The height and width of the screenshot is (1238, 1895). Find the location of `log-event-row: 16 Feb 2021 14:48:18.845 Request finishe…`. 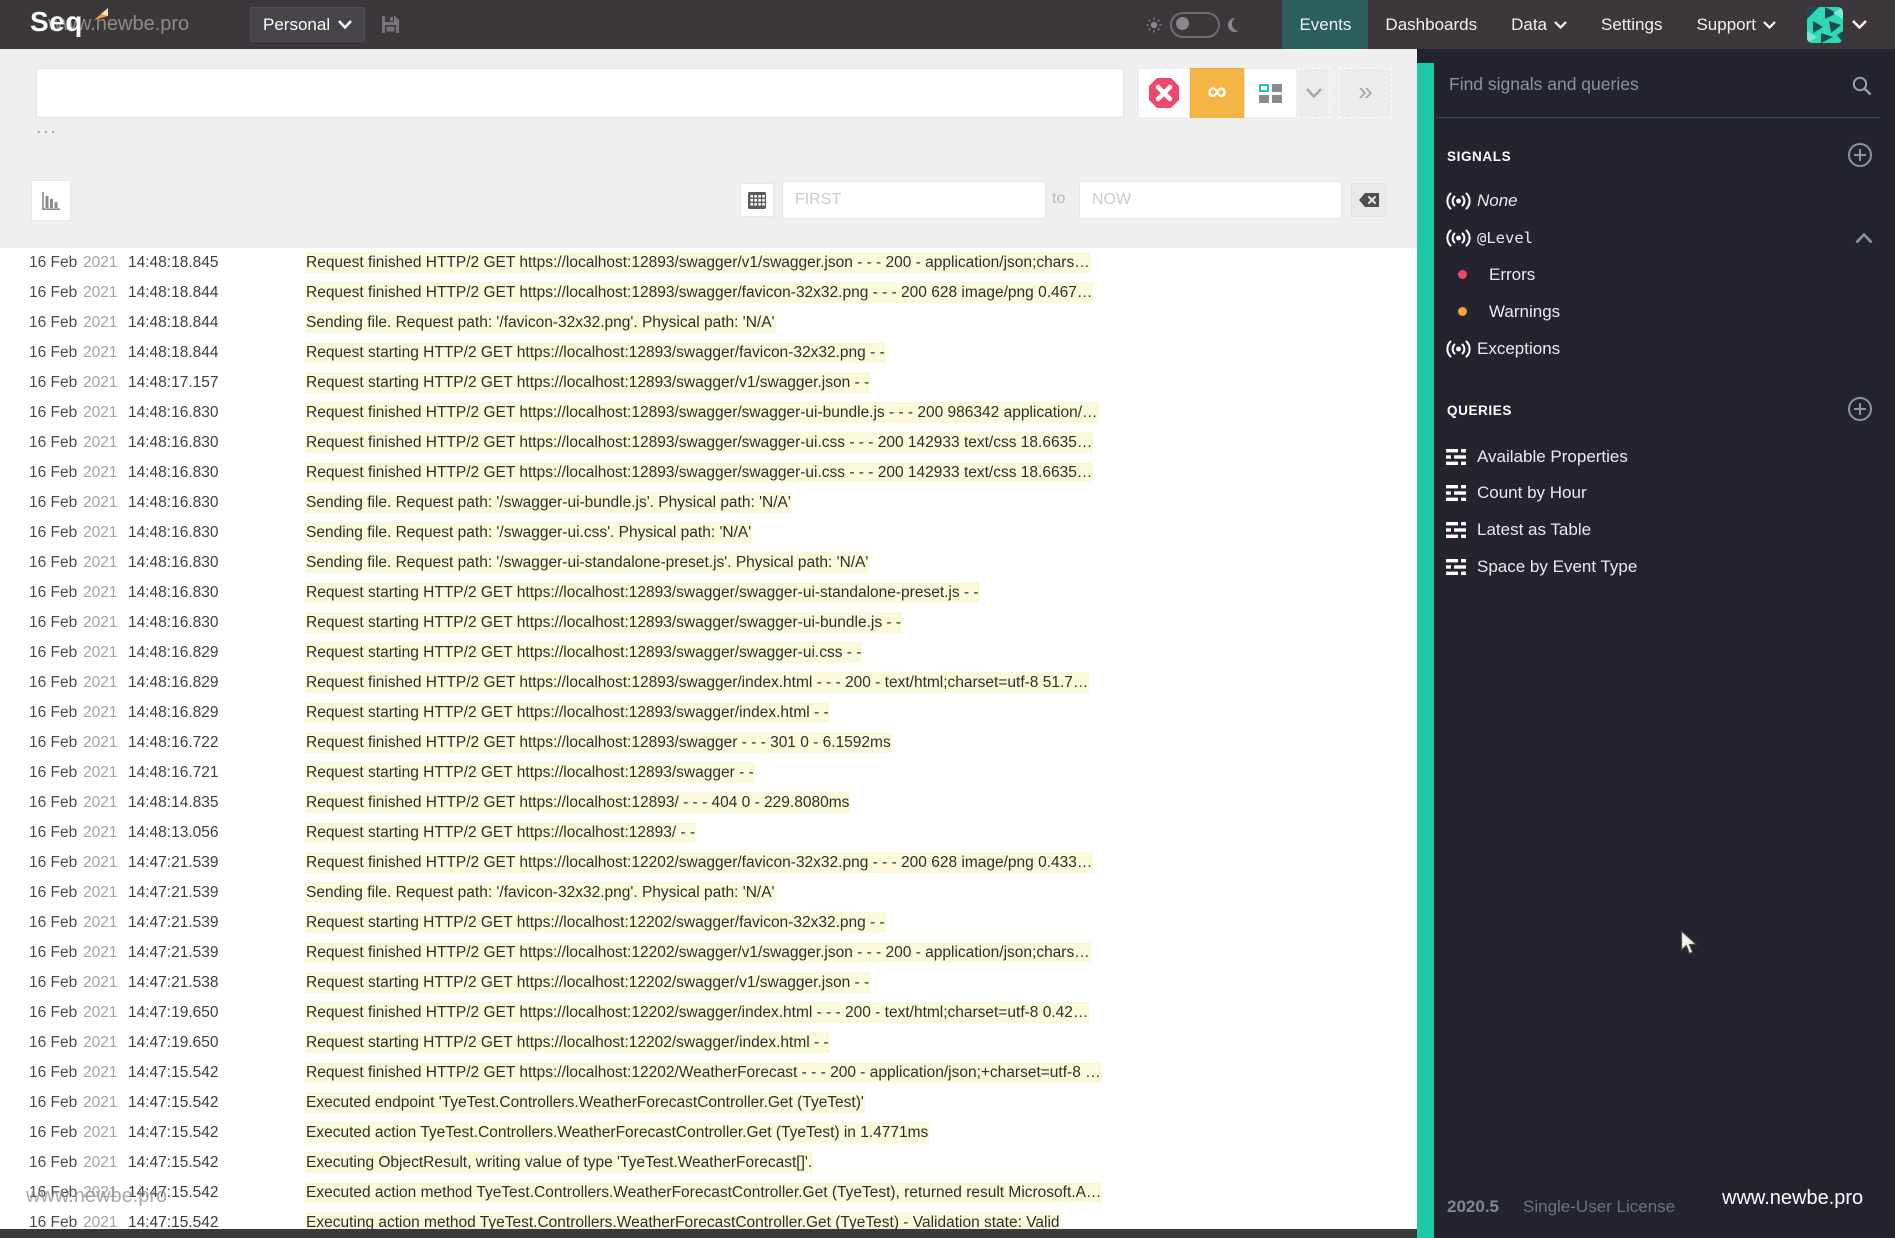

log-event-row: 16 Feb 2021 14:48:18.845 Request finishe… is located at coordinates (708, 263).